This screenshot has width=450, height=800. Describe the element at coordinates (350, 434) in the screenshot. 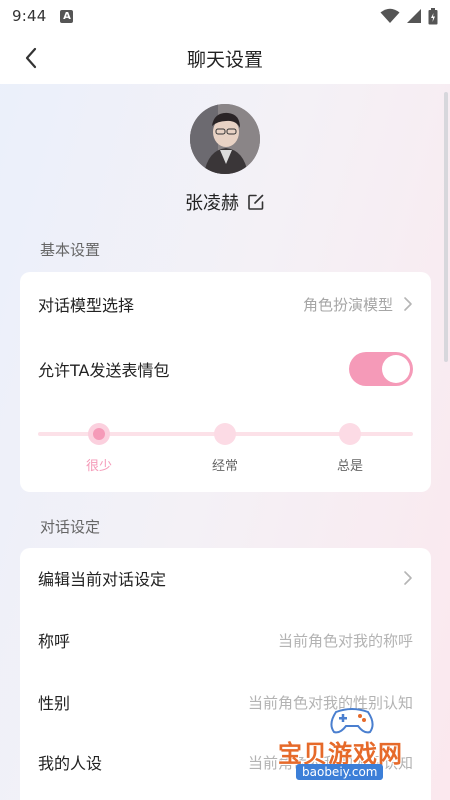

I see `frequency-option-always` at that location.